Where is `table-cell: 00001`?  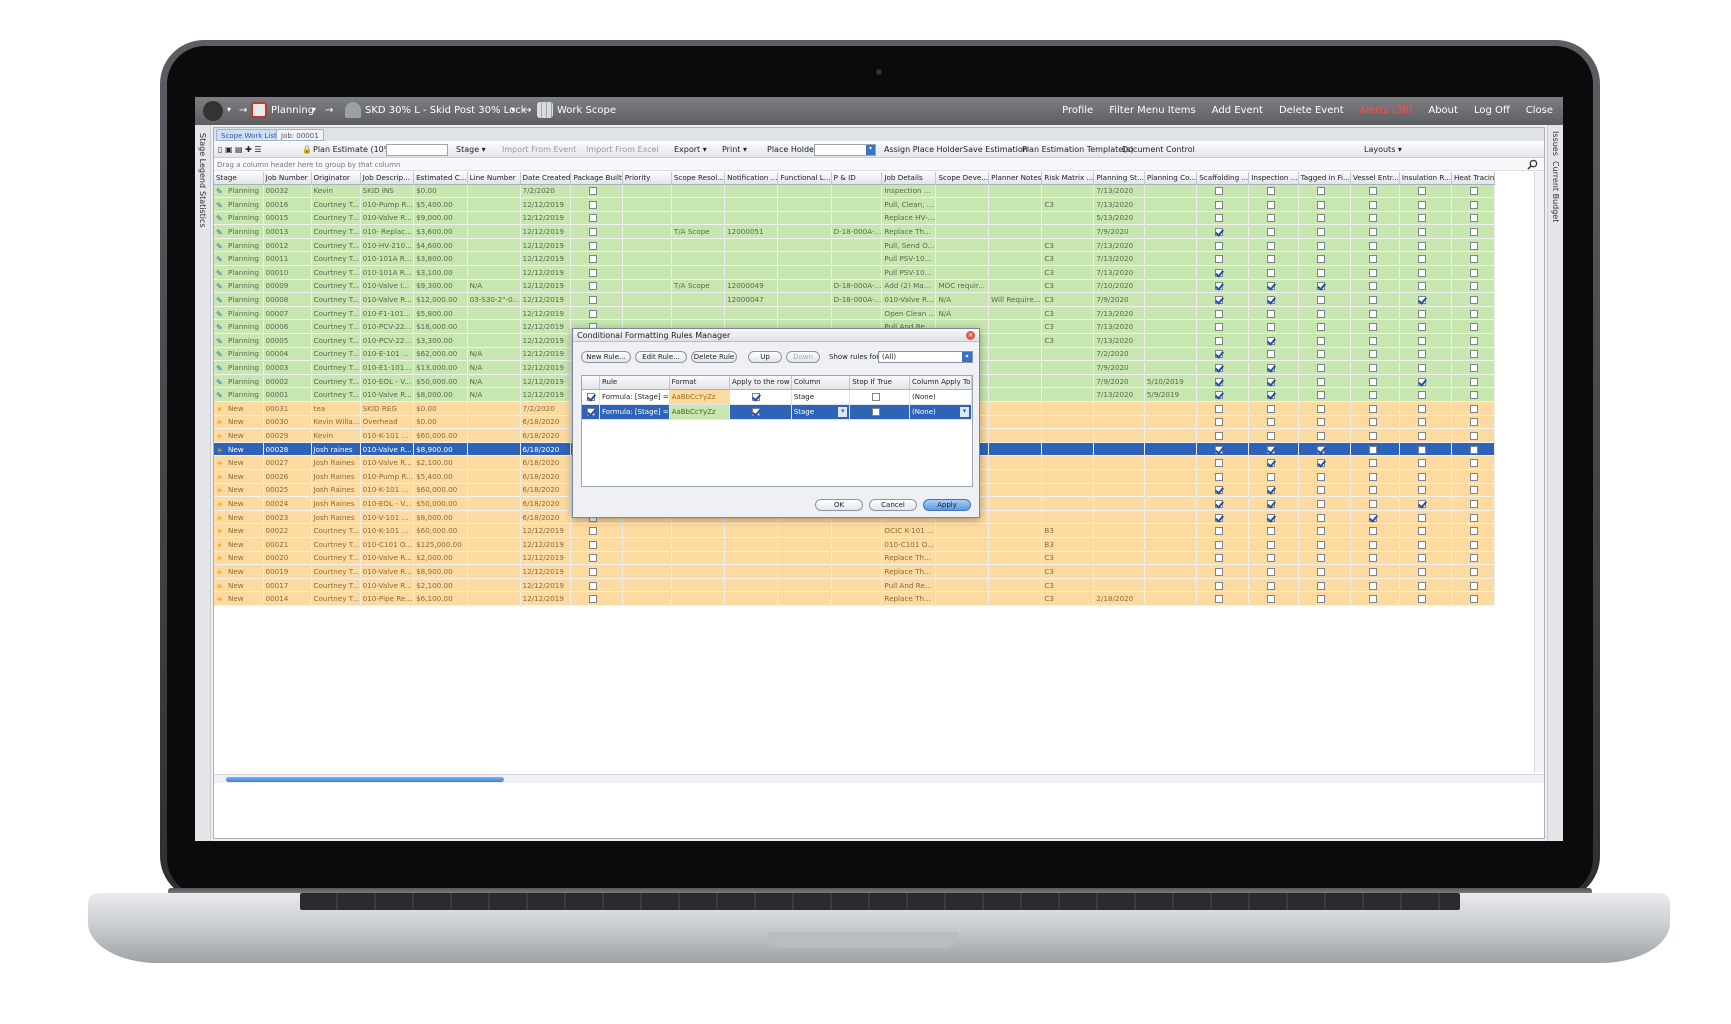
table-cell: 00001 is located at coordinates (287, 394).